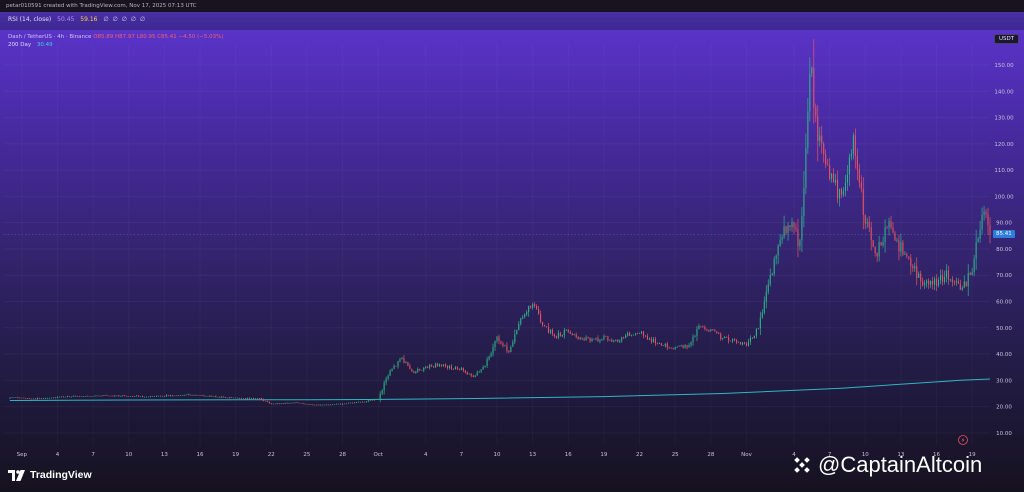  Describe the element at coordinates (306, 455) in the screenshot. I see `x-tick-label: 25` at that location.